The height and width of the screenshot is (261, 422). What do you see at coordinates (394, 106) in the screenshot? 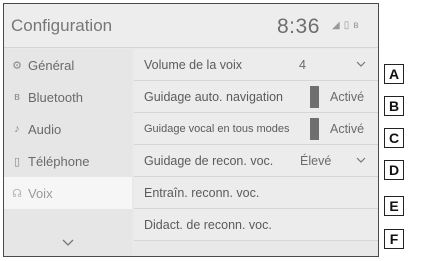
I see `callout-b: B` at bounding box center [394, 106].